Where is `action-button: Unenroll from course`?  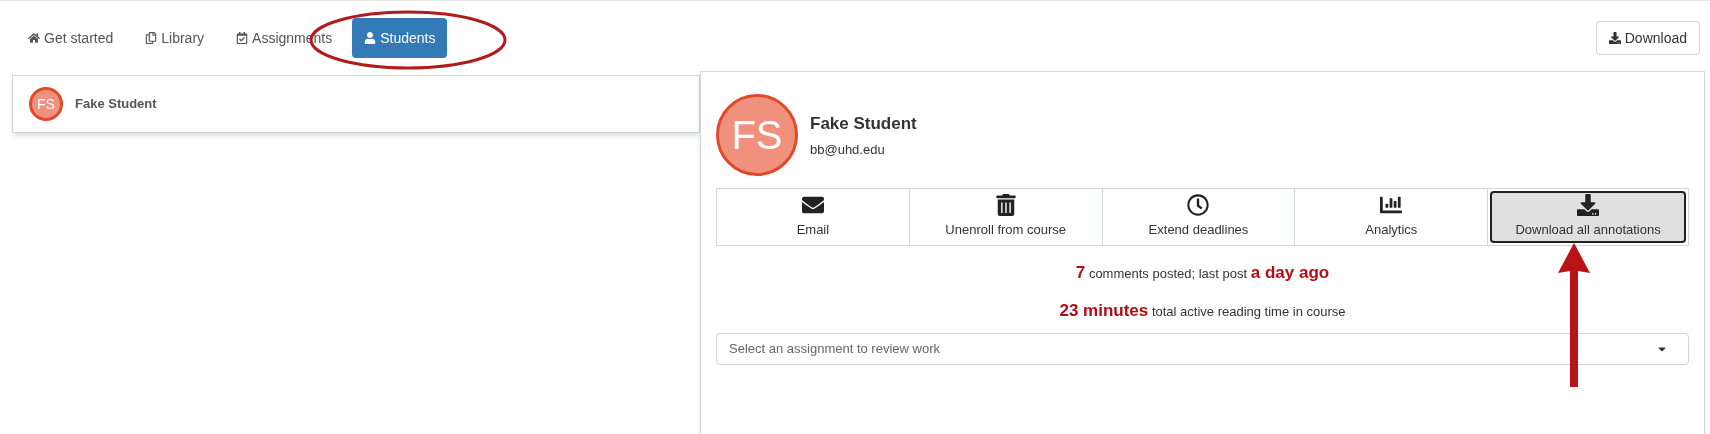 action-button: Unenroll from course is located at coordinates (1006, 217).